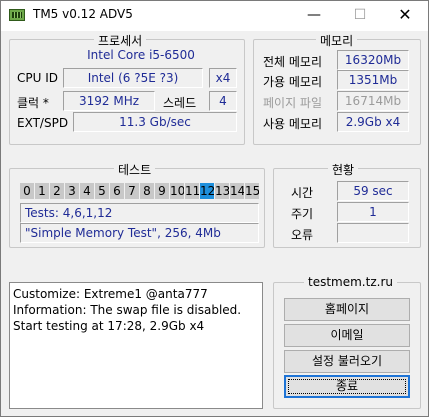  What do you see at coordinates (117, 191) in the screenshot?
I see `test-cell: 6` at bounding box center [117, 191].